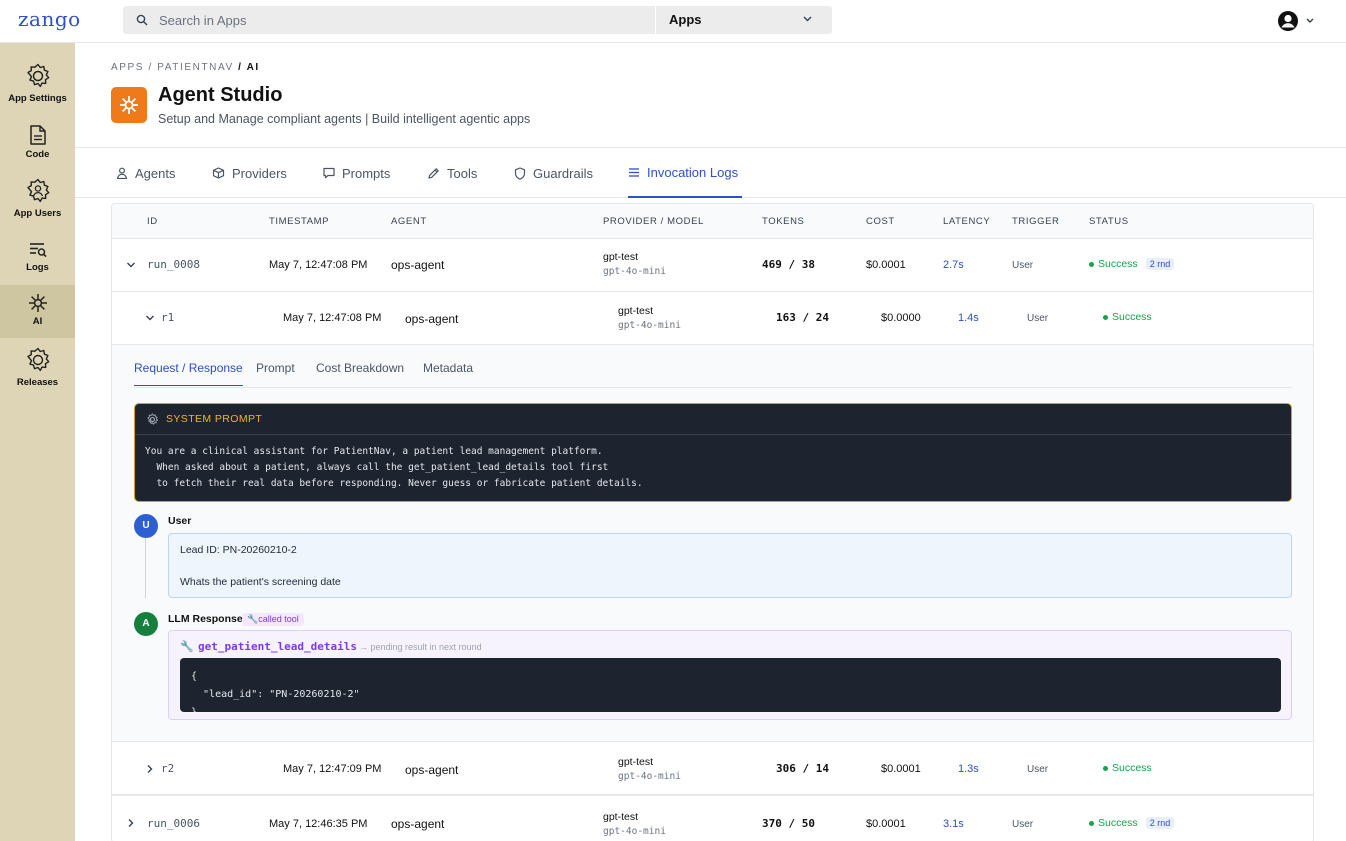 Image resolution: width=1346 pixels, height=841 pixels. Describe the element at coordinates (788, 264) in the screenshot. I see `run-tokens: 469 / 38` at that location.